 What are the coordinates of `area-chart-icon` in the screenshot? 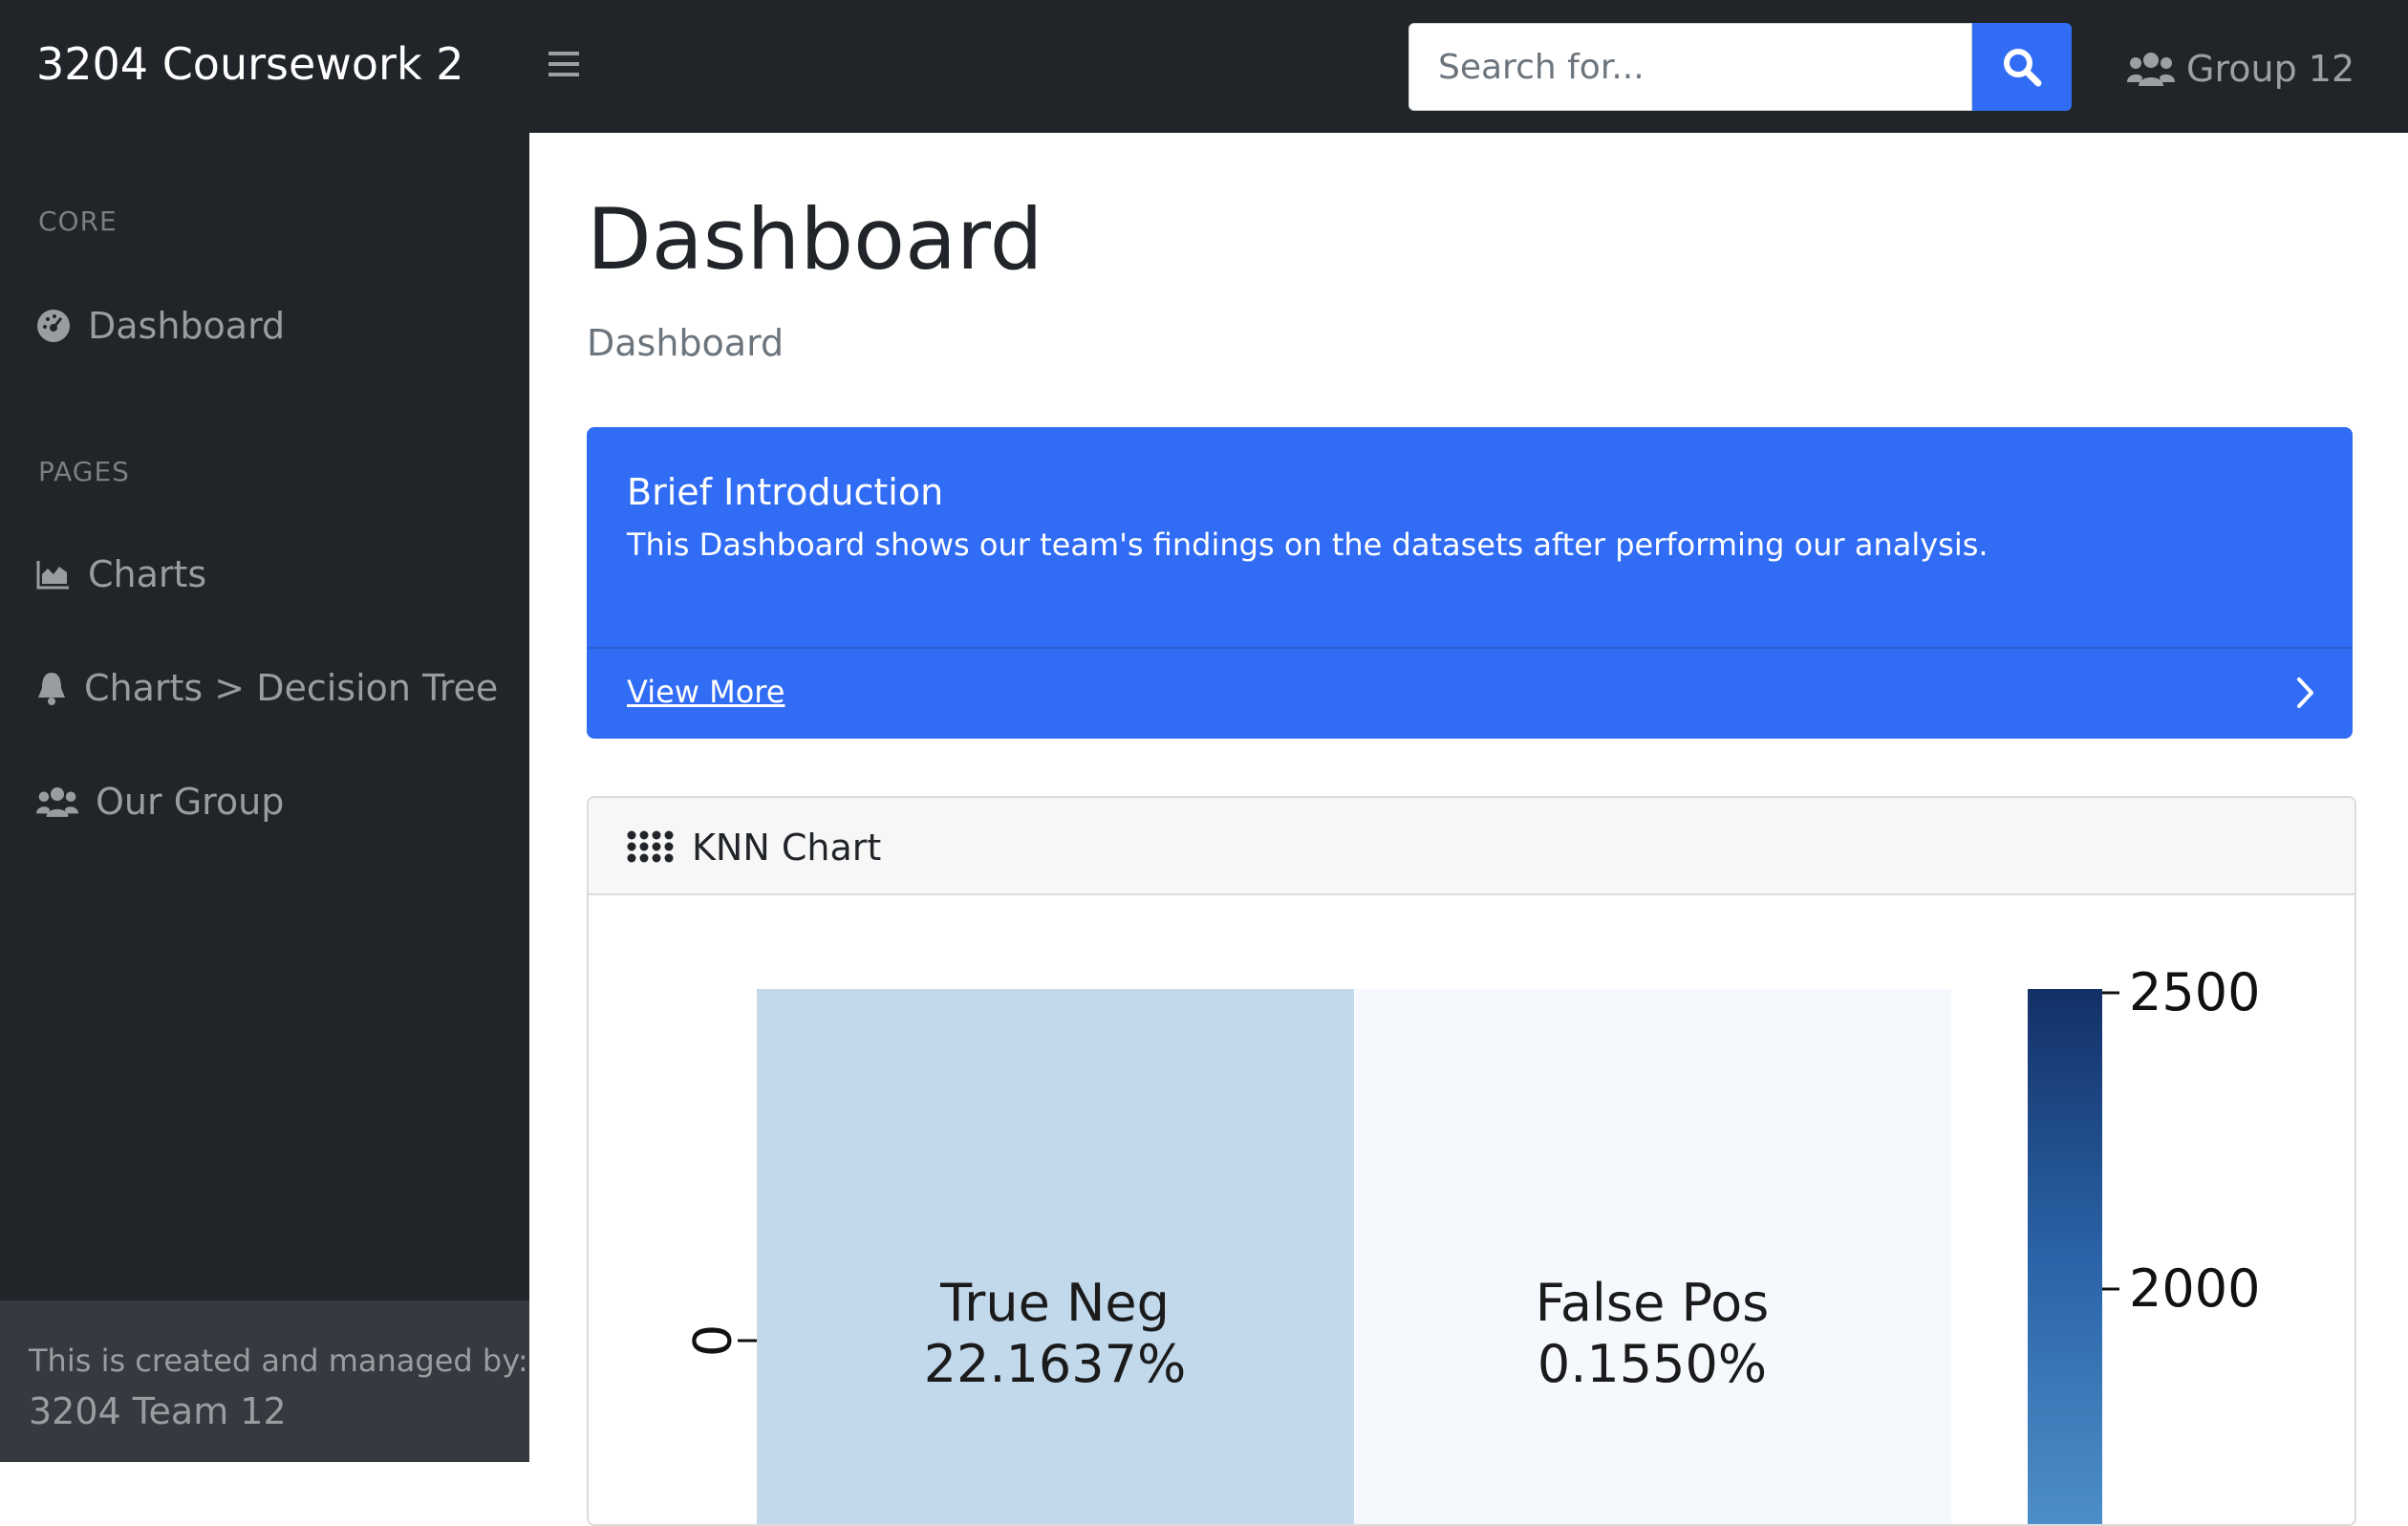 It's located at (53, 575).